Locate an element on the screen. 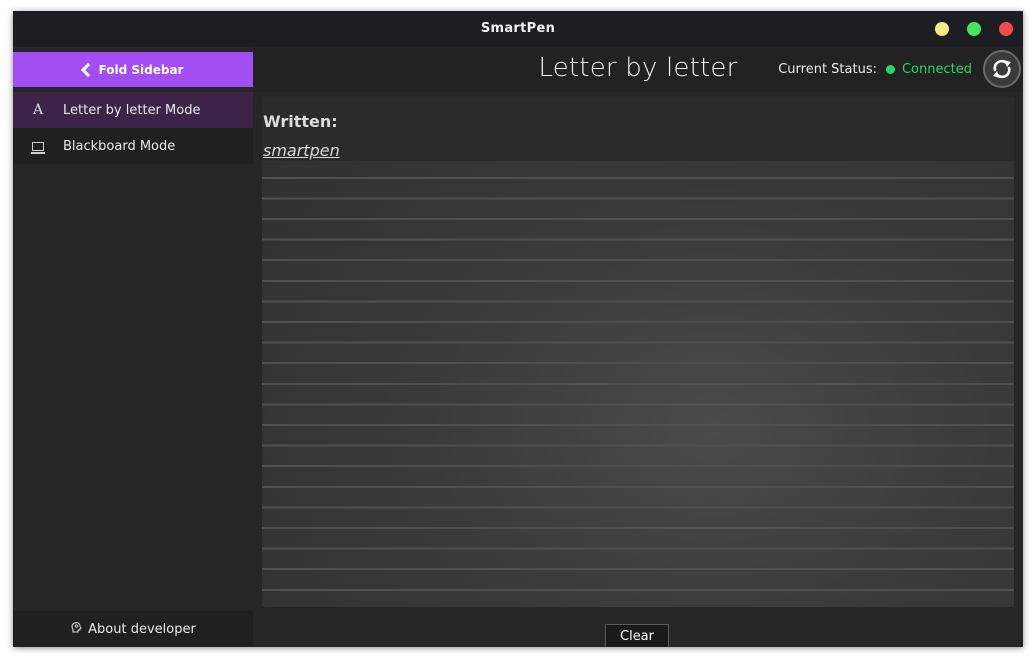  sidebar-item-blackboard: Blackboard Mode is located at coordinates (133, 146).